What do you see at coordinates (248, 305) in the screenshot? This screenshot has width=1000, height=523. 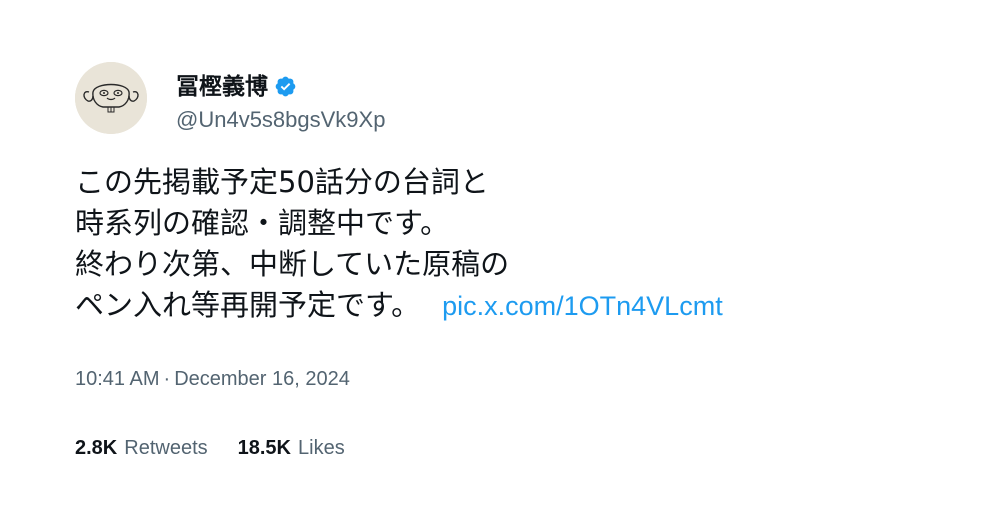 I see `tweet-text-line-content: ペン入れ等再開予定です。` at bounding box center [248, 305].